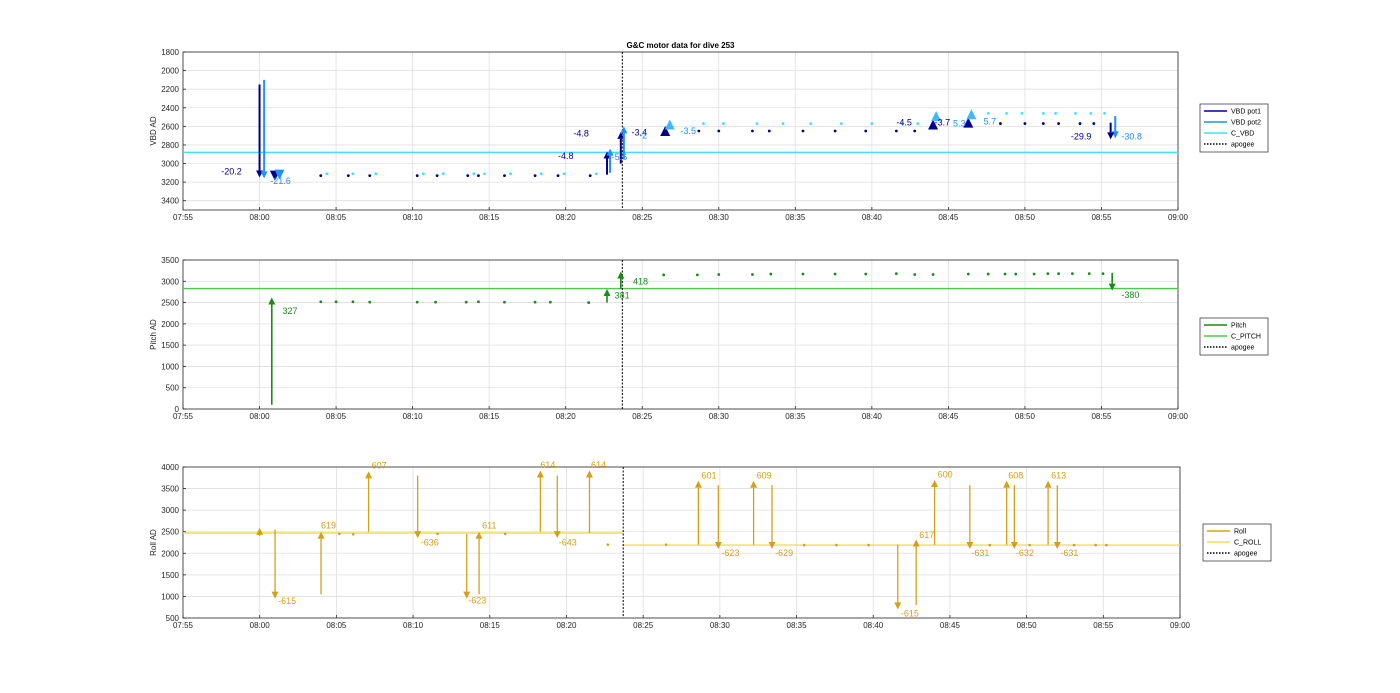 The height and width of the screenshot is (693, 1400). Describe the element at coordinates (170, 126) in the screenshot. I see `y-tick-label: 2600` at that location.